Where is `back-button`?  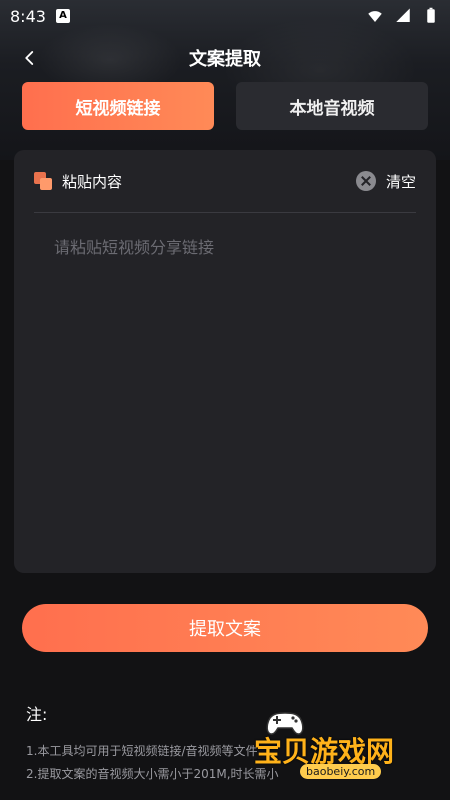 back-button is located at coordinates (30, 58).